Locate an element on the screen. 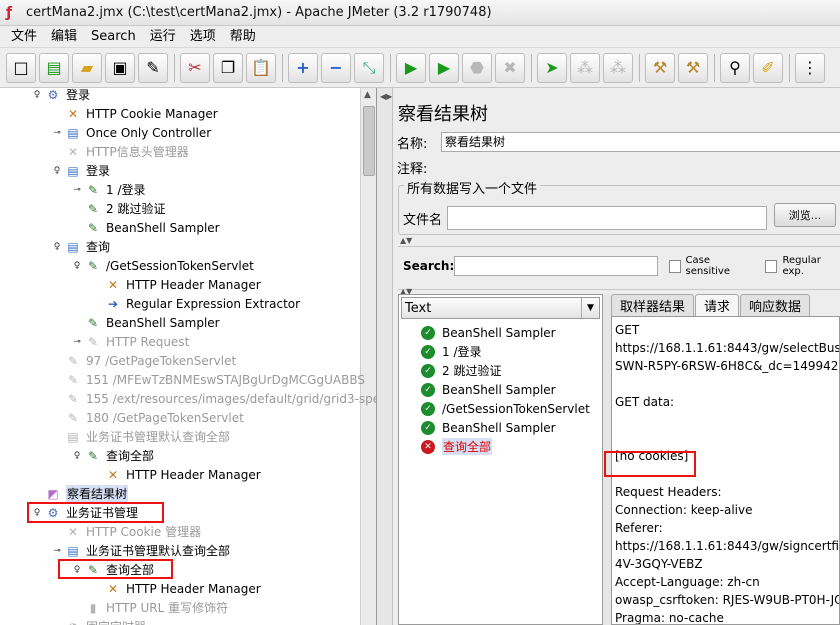  toggle-icon: ⤡ is located at coordinates (369, 67).